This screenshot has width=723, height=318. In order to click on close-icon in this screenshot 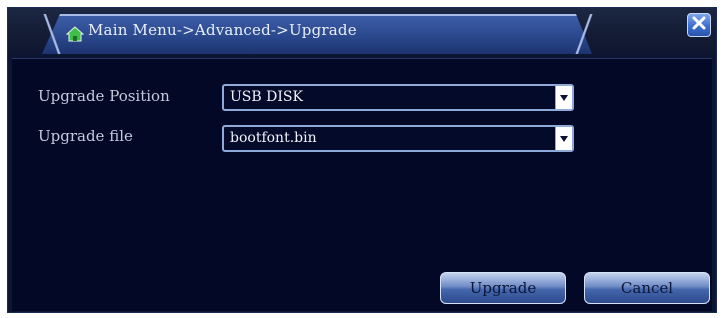, I will do `click(699, 25)`.